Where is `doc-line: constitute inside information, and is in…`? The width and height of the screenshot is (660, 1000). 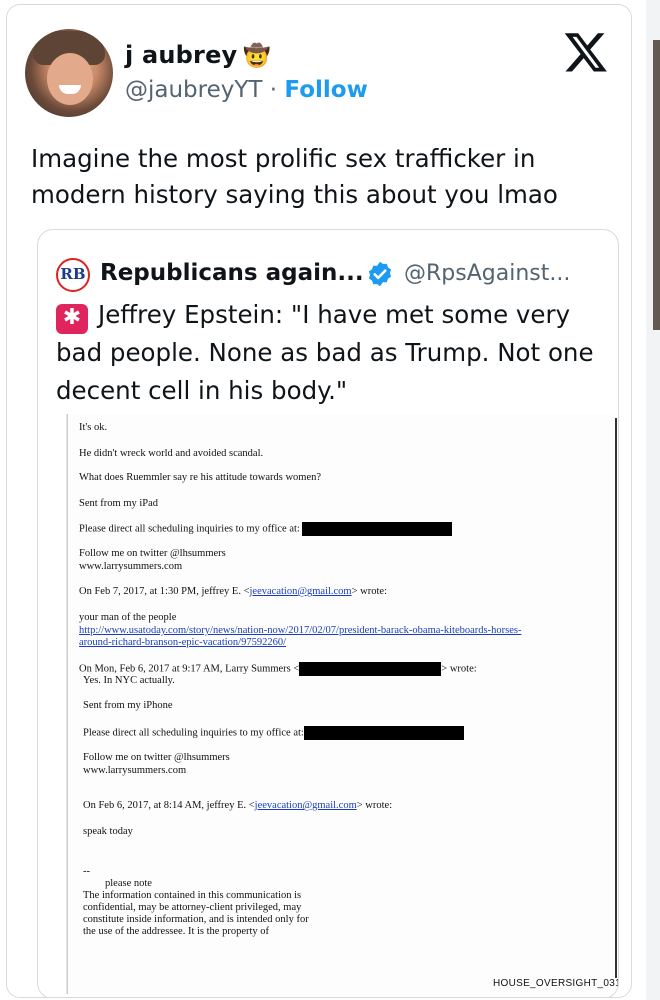
doc-line: constitute inside information, and is in… is located at coordinates (196, 919).